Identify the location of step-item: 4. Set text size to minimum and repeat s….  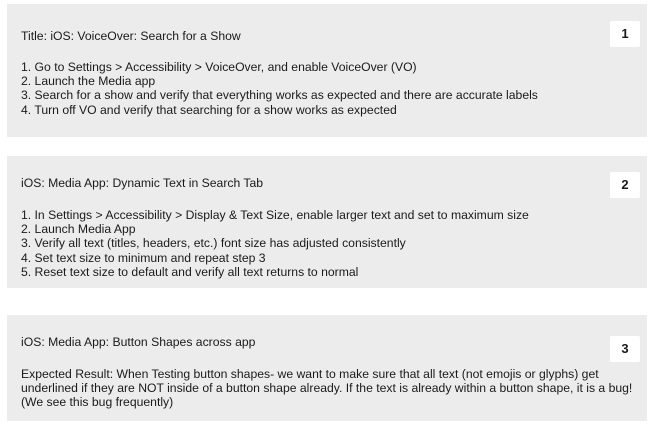
(143, 257).